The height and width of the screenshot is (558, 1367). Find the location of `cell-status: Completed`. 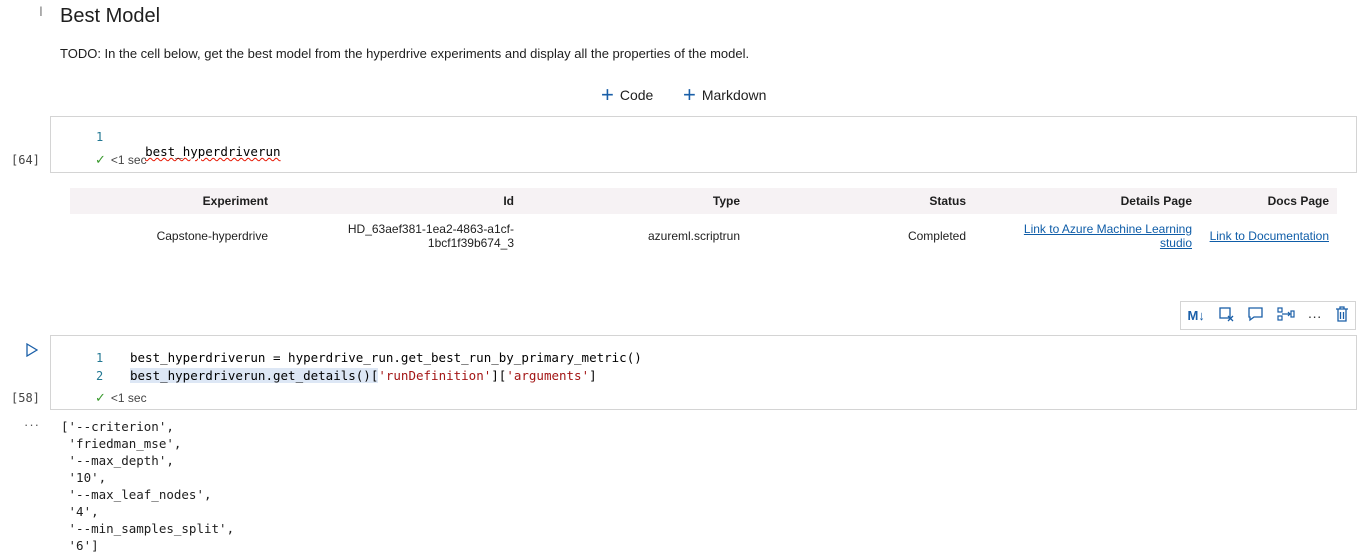

cell-status: Completed is located at coordinates (936, 236).